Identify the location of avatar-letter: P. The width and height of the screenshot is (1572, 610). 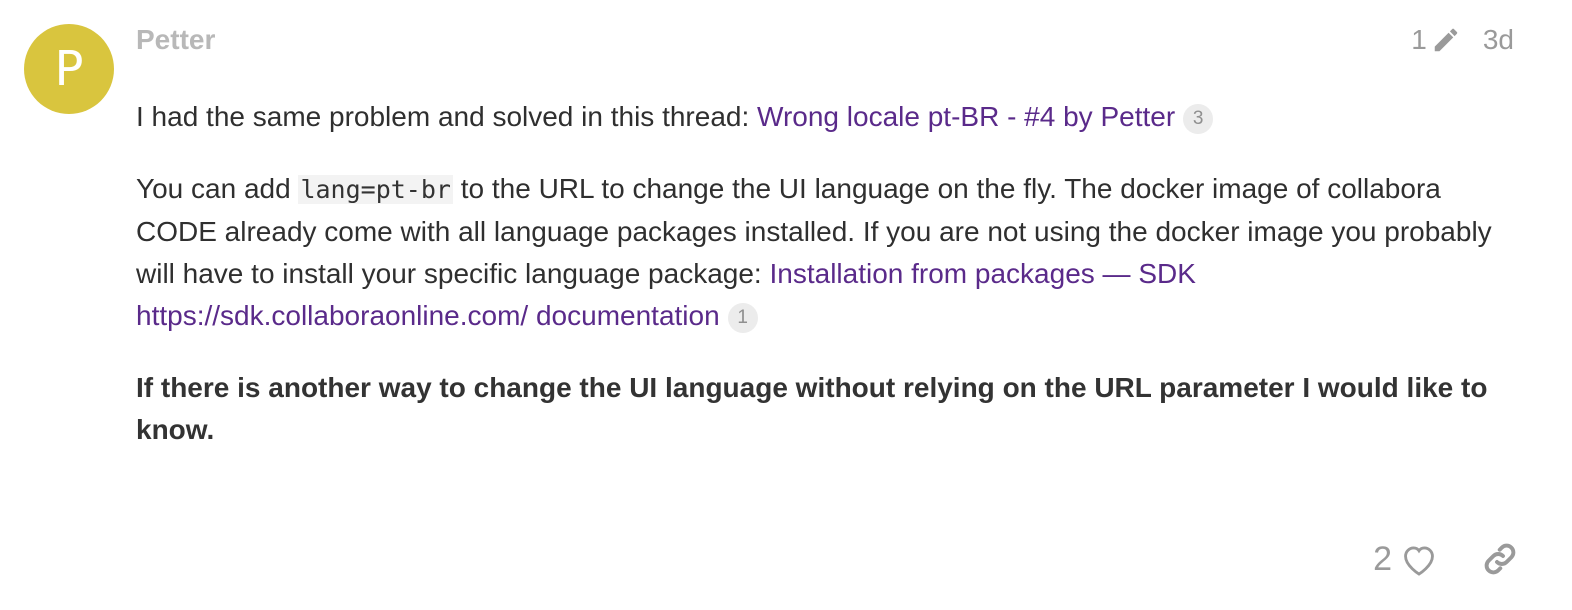
(69, 69).